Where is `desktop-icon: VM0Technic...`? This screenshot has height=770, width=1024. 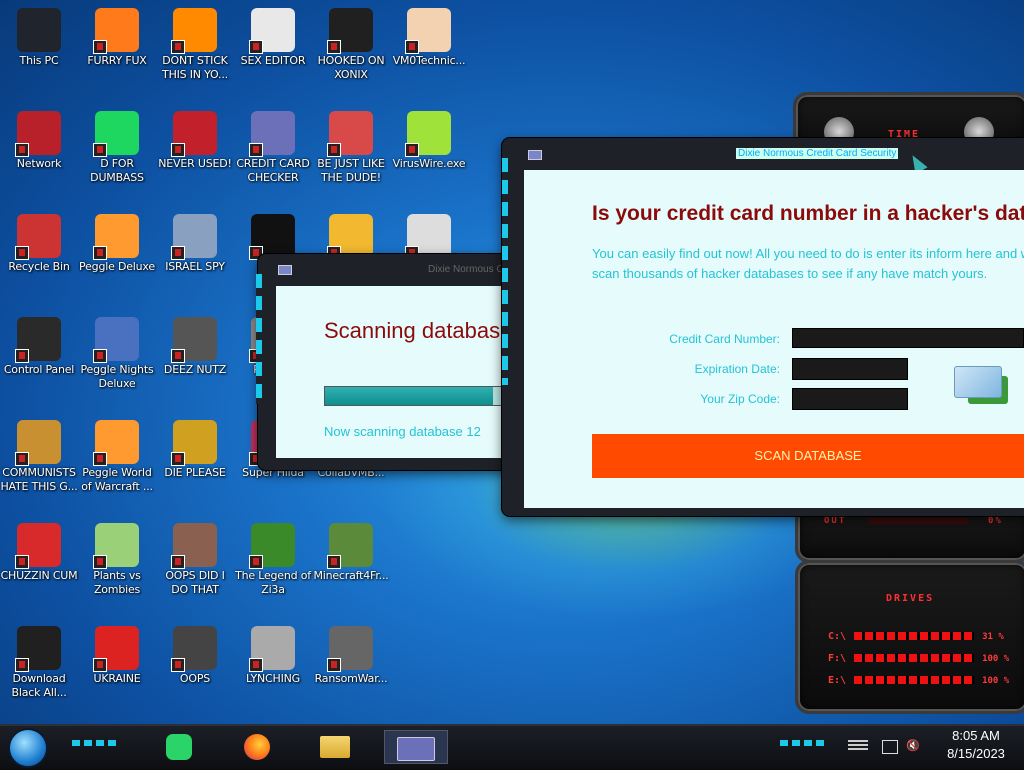 desktop-icon: VM0Technic... is located at coordinates (429, 50).